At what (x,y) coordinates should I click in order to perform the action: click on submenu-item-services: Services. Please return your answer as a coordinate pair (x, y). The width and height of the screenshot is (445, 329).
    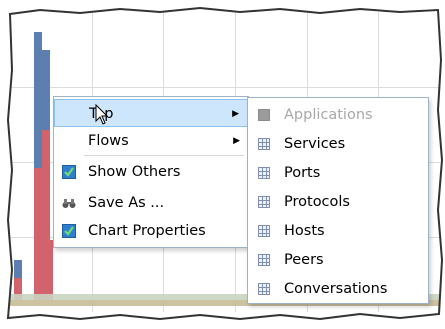
    Looking at the image, I should click on (338, 144).